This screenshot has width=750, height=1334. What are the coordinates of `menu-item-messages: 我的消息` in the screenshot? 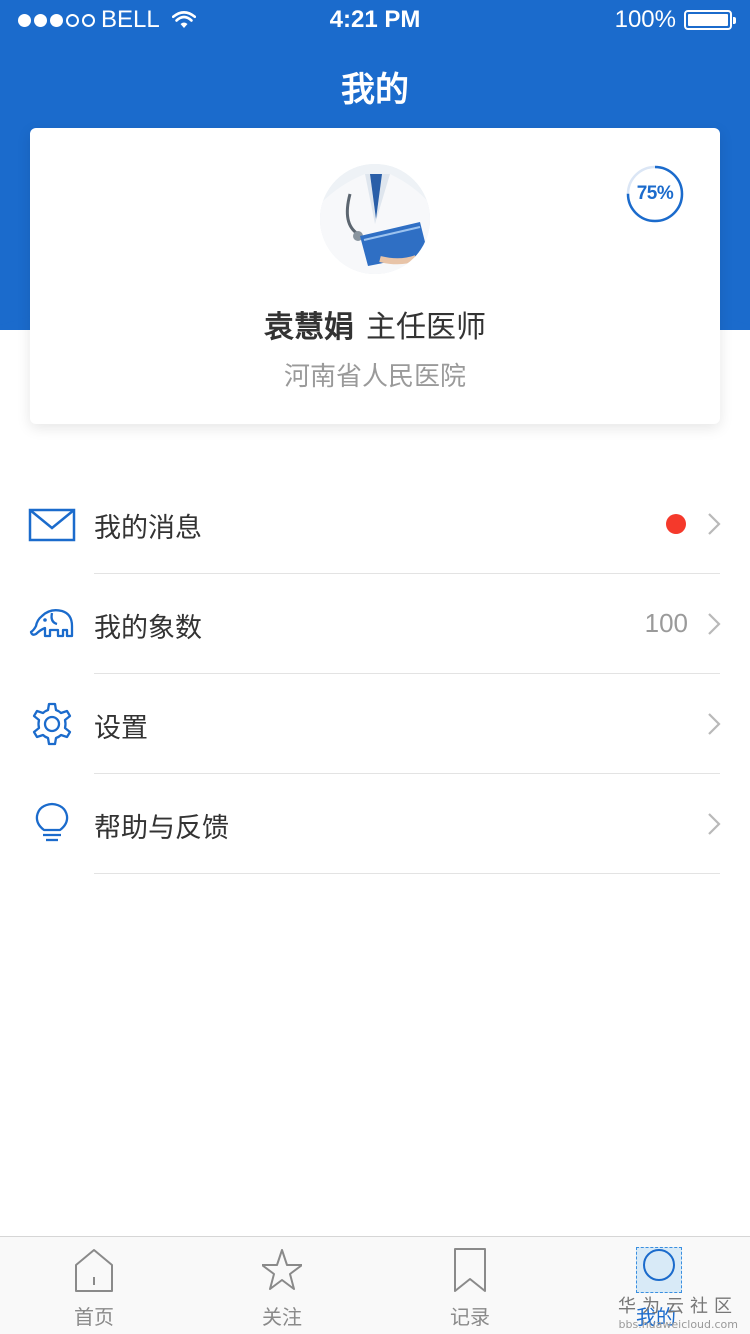 It's located at (375, 524).